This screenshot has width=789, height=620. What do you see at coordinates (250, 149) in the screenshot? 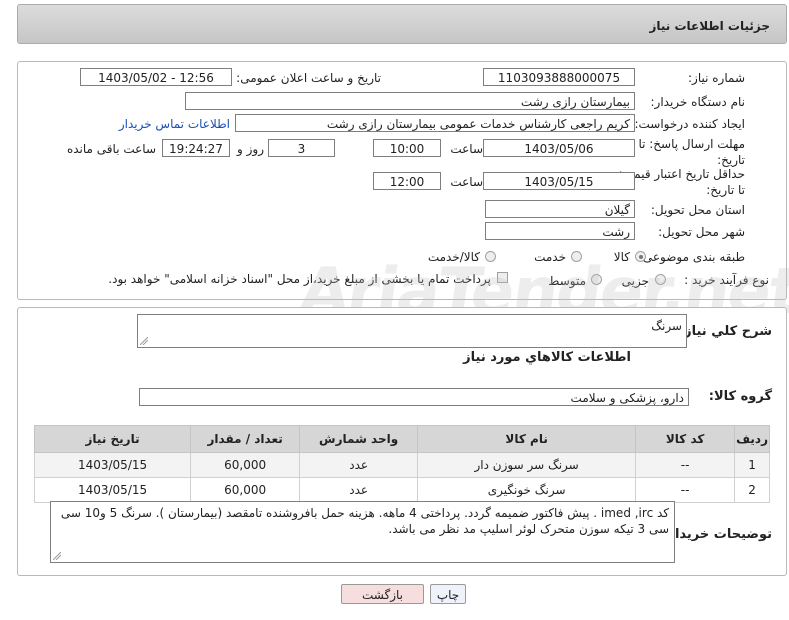
I see `days-label: روز و` at bounding box center [250, 149].